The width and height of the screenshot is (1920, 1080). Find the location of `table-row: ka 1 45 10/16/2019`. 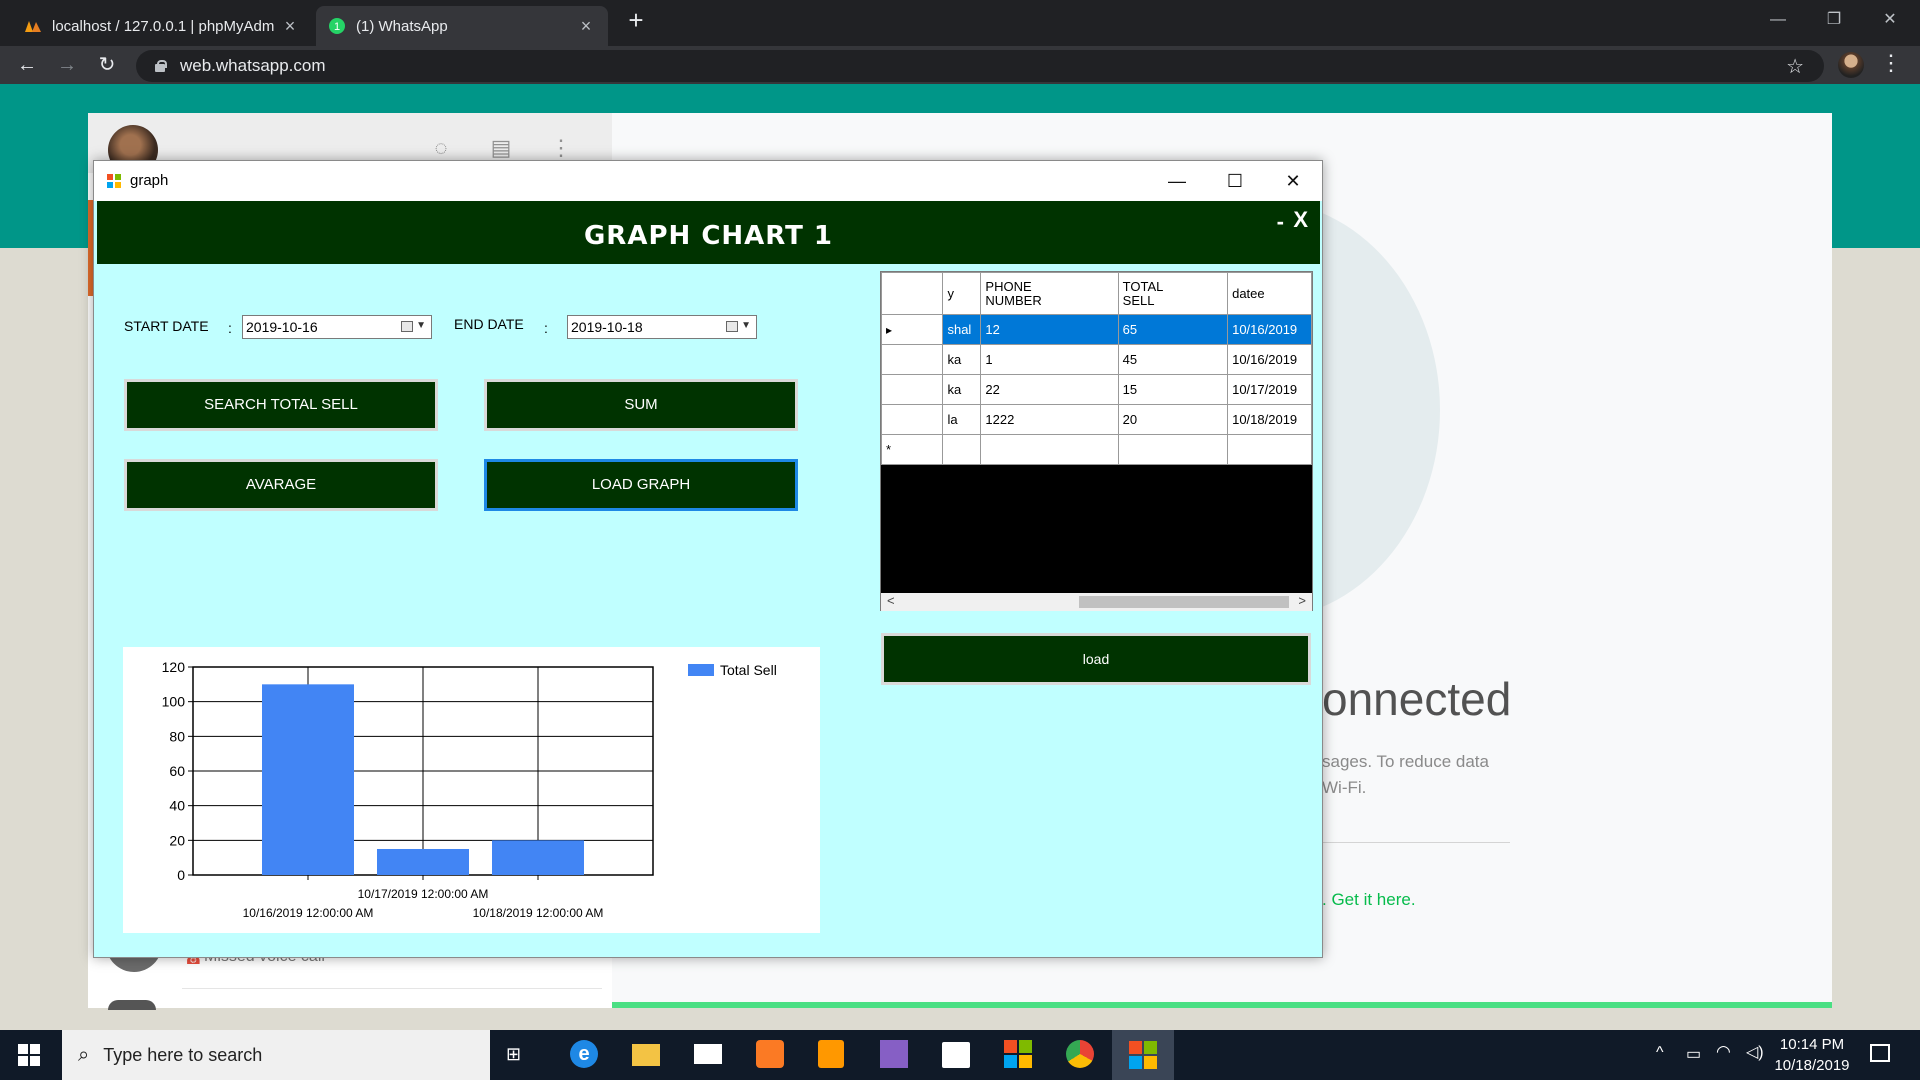

table-row: ka 1 45 10/16/2019 is located at coordinates (1096, 359).